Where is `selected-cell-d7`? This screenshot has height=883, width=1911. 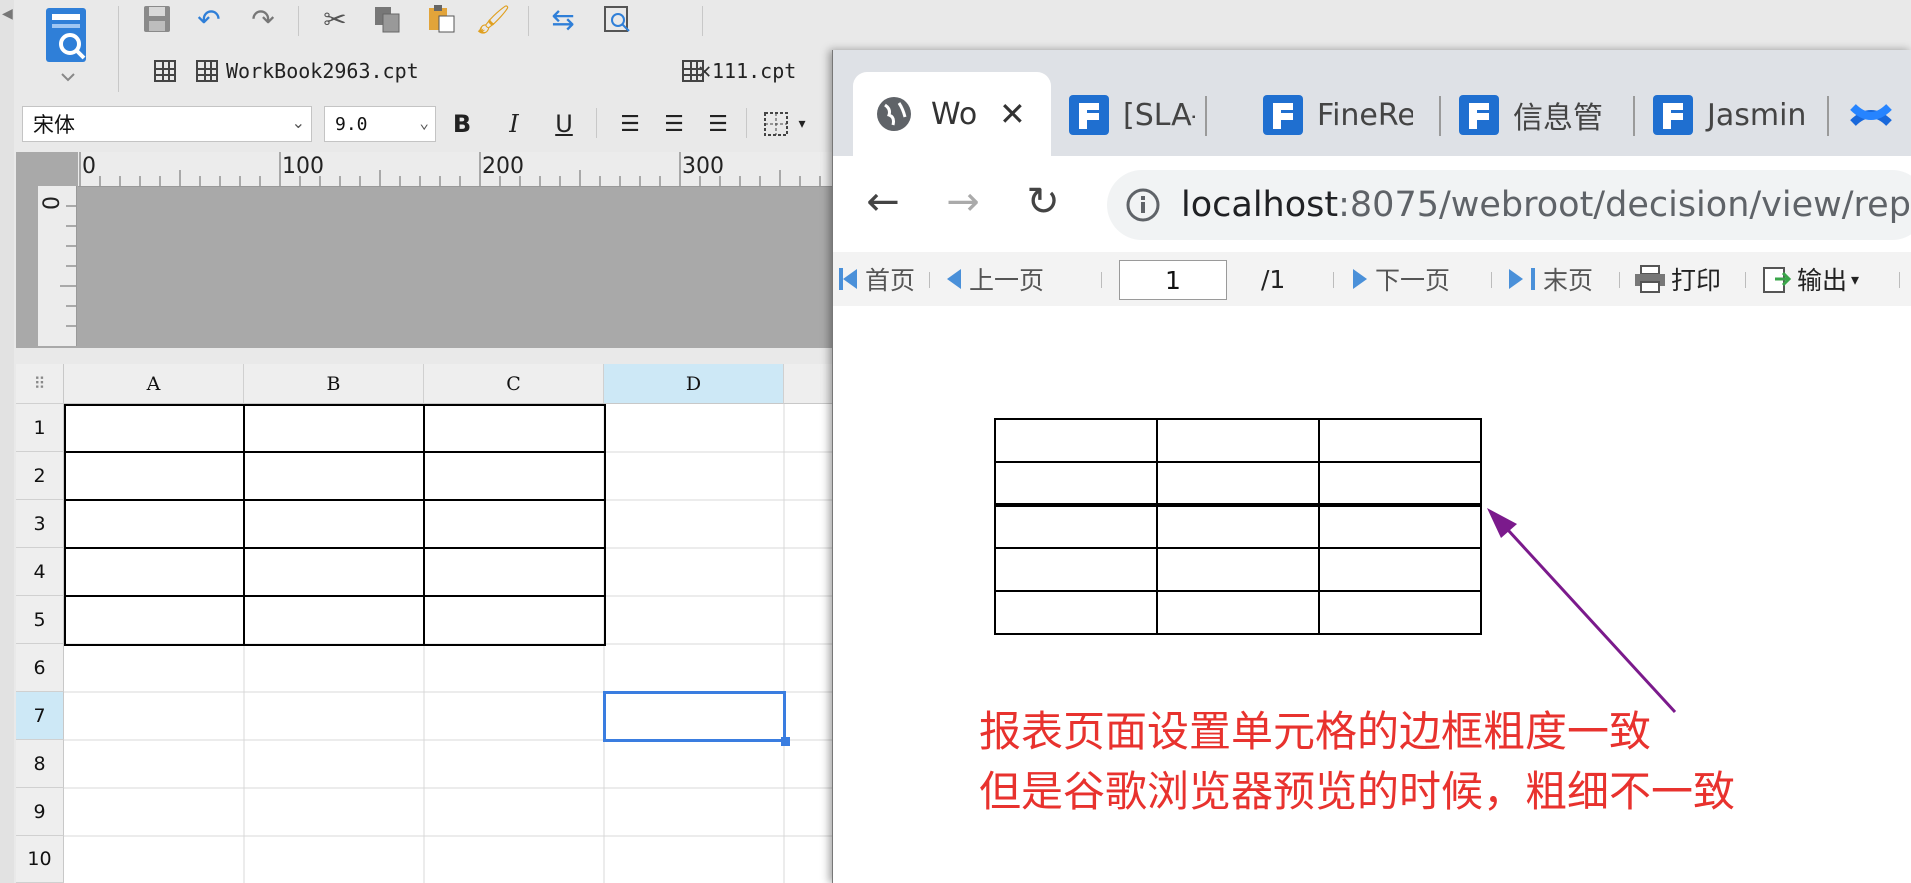
selected-cell-d7 is located at coordinates (694, 716).